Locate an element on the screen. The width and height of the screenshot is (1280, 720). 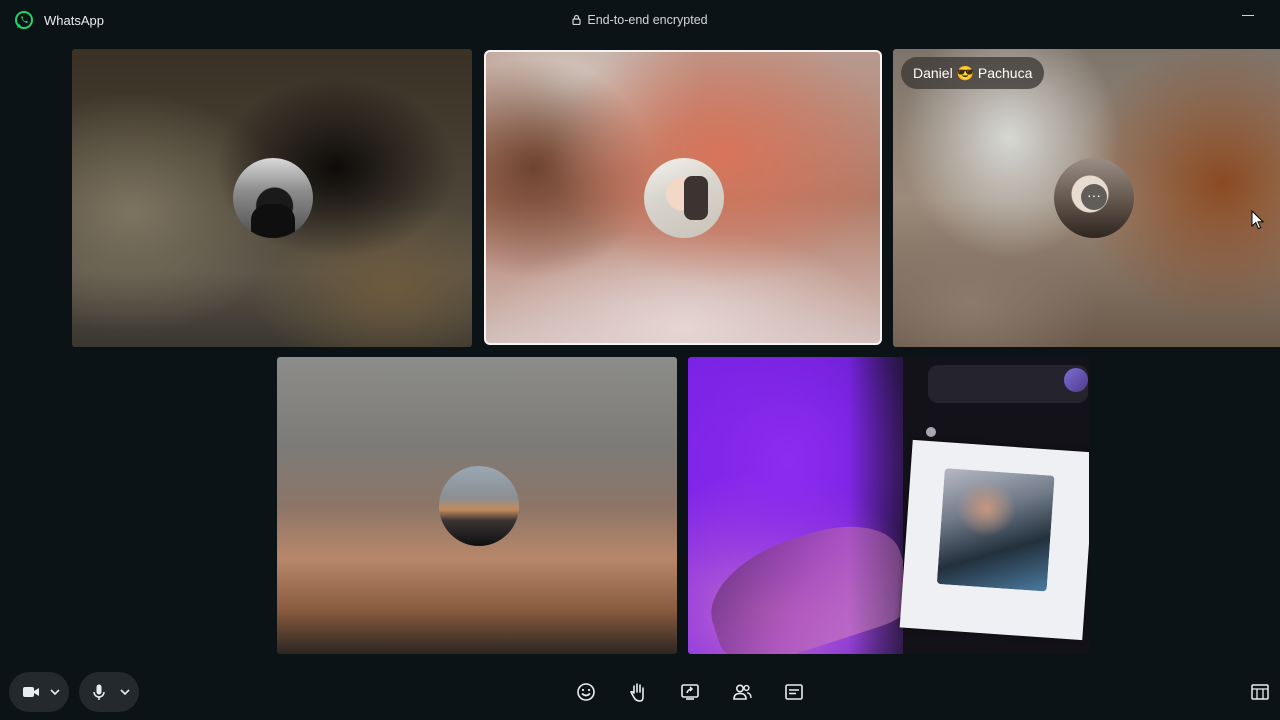
raise-hand-icon is located at coordinates (638, 692).